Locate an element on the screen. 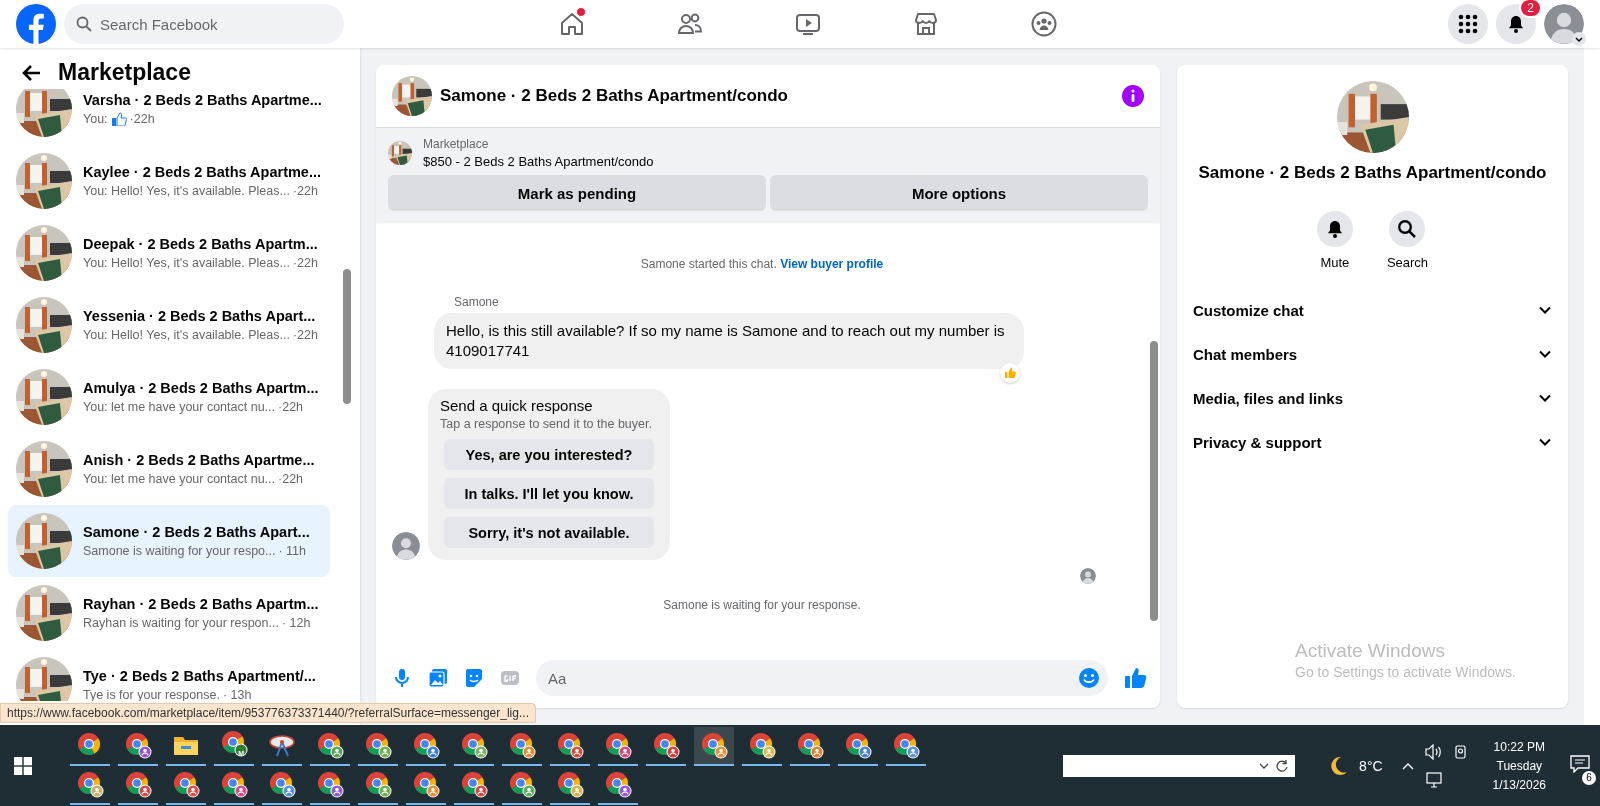  clock-time: 10:22 PM is located at coordinates (1519, 746).